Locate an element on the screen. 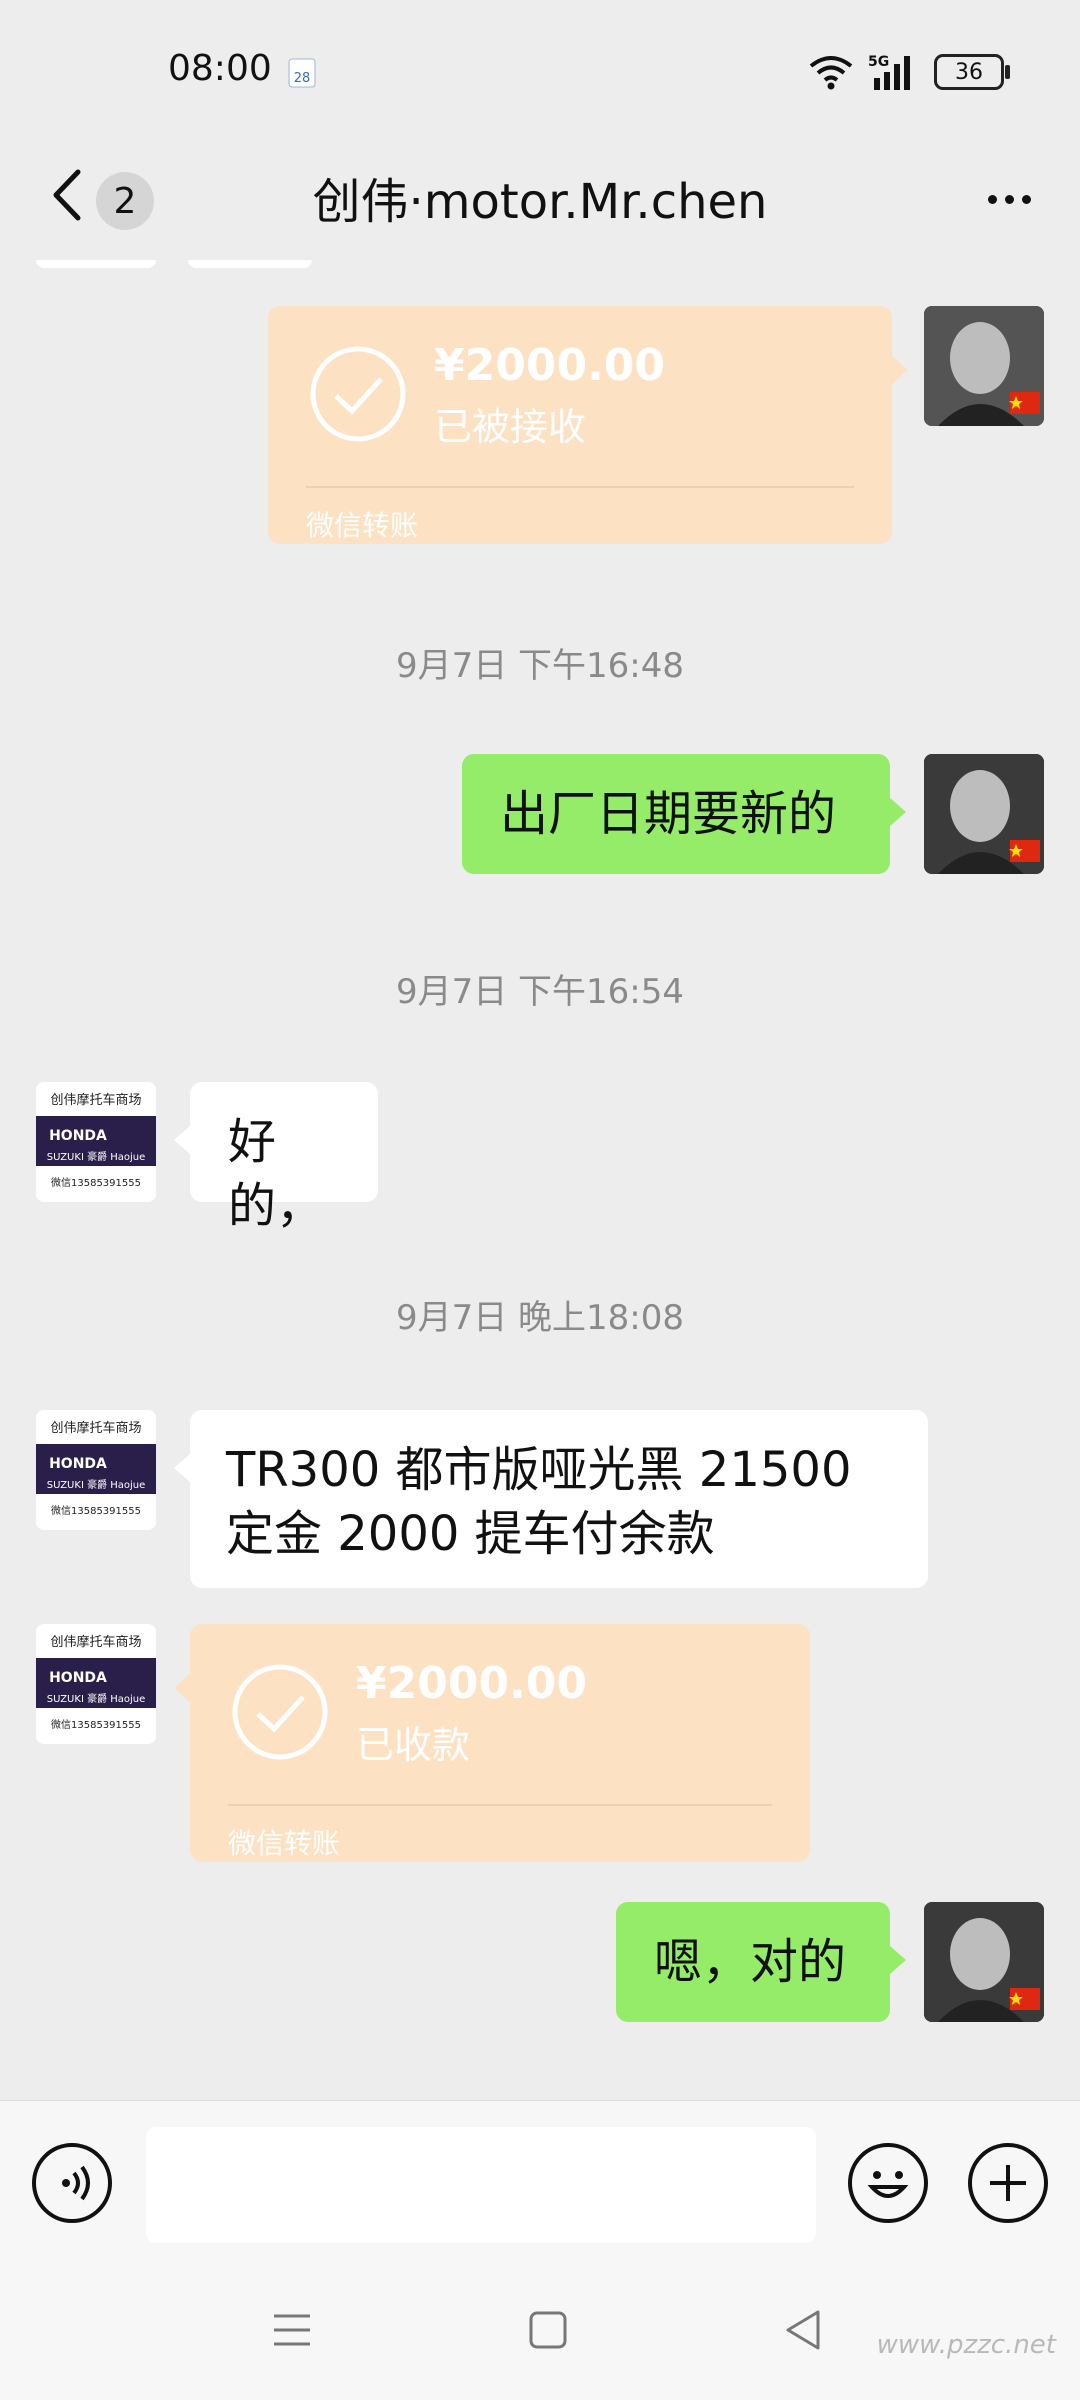 This screenshot has height=2400, width=1080. message-bubble-sent: 出厂日期要新的 is located at coordinates (676, 814).